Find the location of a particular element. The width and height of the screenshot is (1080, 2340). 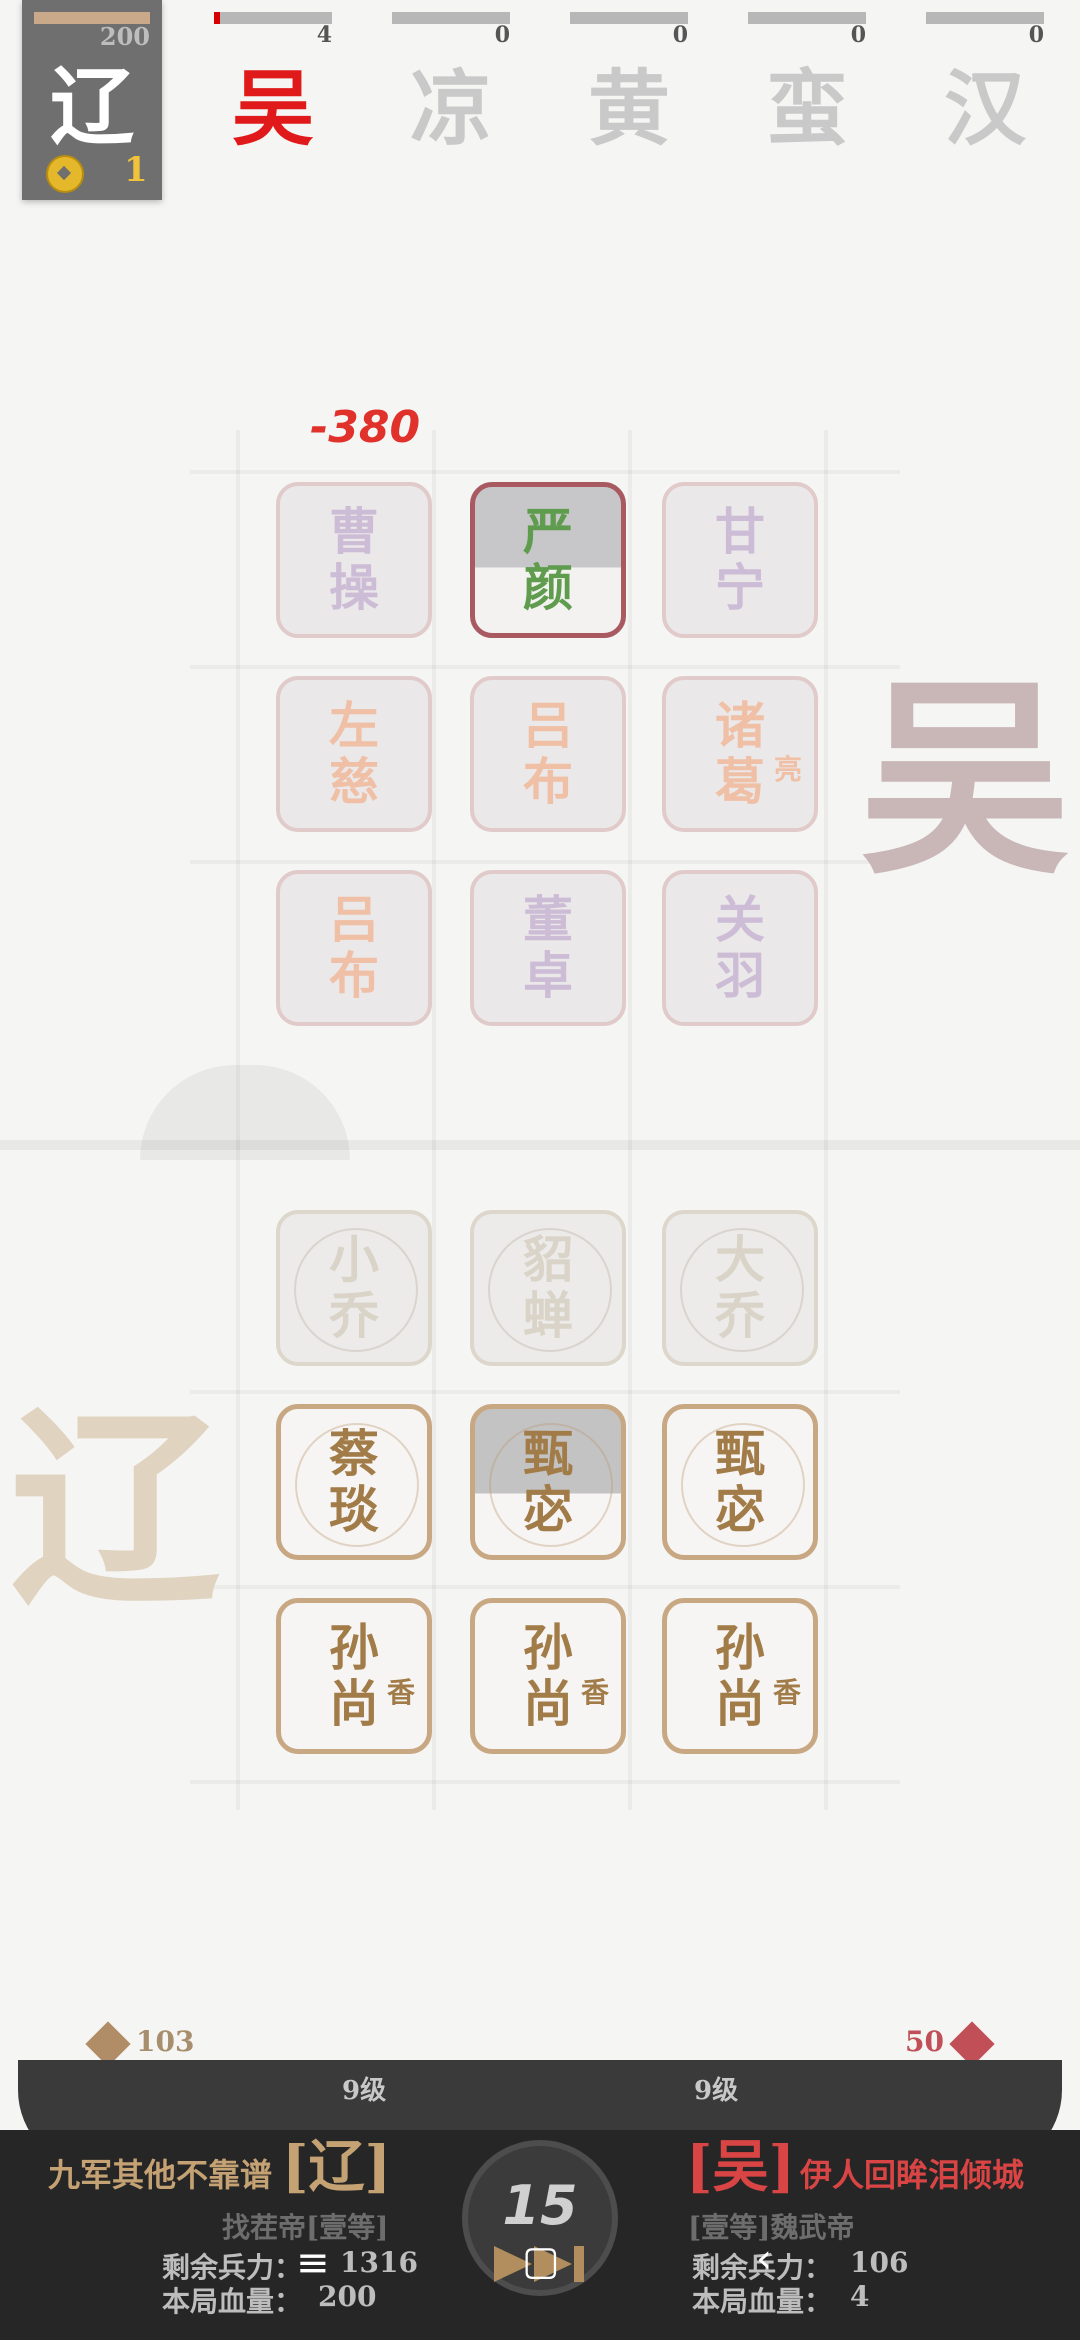

player-unit-tile: 蔡琰 is located at coordinates (354, 1482).